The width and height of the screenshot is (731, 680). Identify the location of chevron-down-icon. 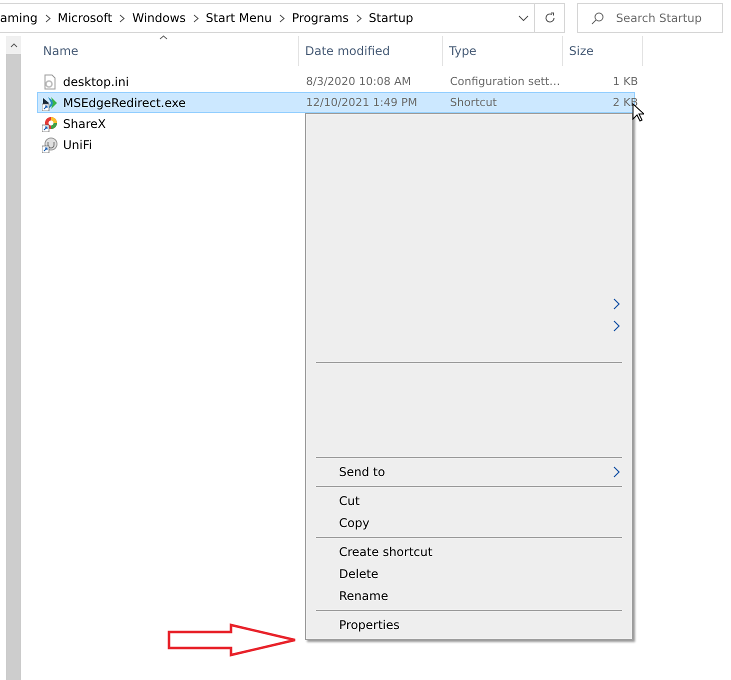
(523, 18).